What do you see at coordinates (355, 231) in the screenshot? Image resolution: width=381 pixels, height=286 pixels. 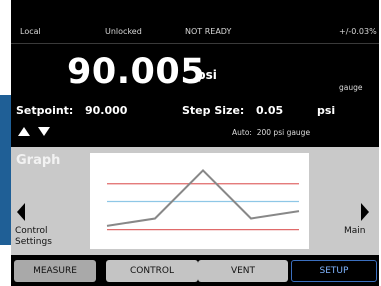 I see `nav-main: Main` at bounding box center [355, 231].